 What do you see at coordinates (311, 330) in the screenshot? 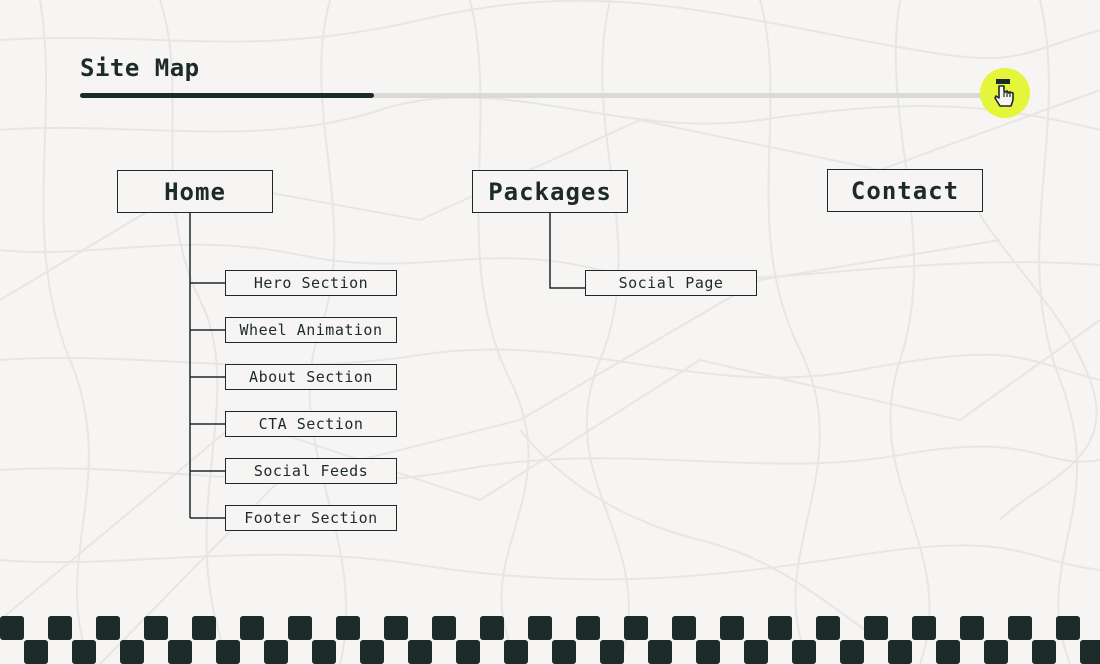
I see `node-wheel-animation: Wheel Animation` at bounding box center [311, 330].